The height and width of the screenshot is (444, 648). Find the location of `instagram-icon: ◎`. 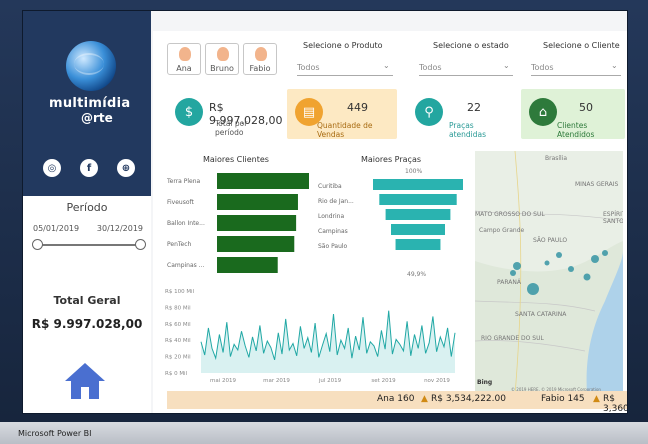

instagram-icon: ◎ is located at coordinates (52, 168).